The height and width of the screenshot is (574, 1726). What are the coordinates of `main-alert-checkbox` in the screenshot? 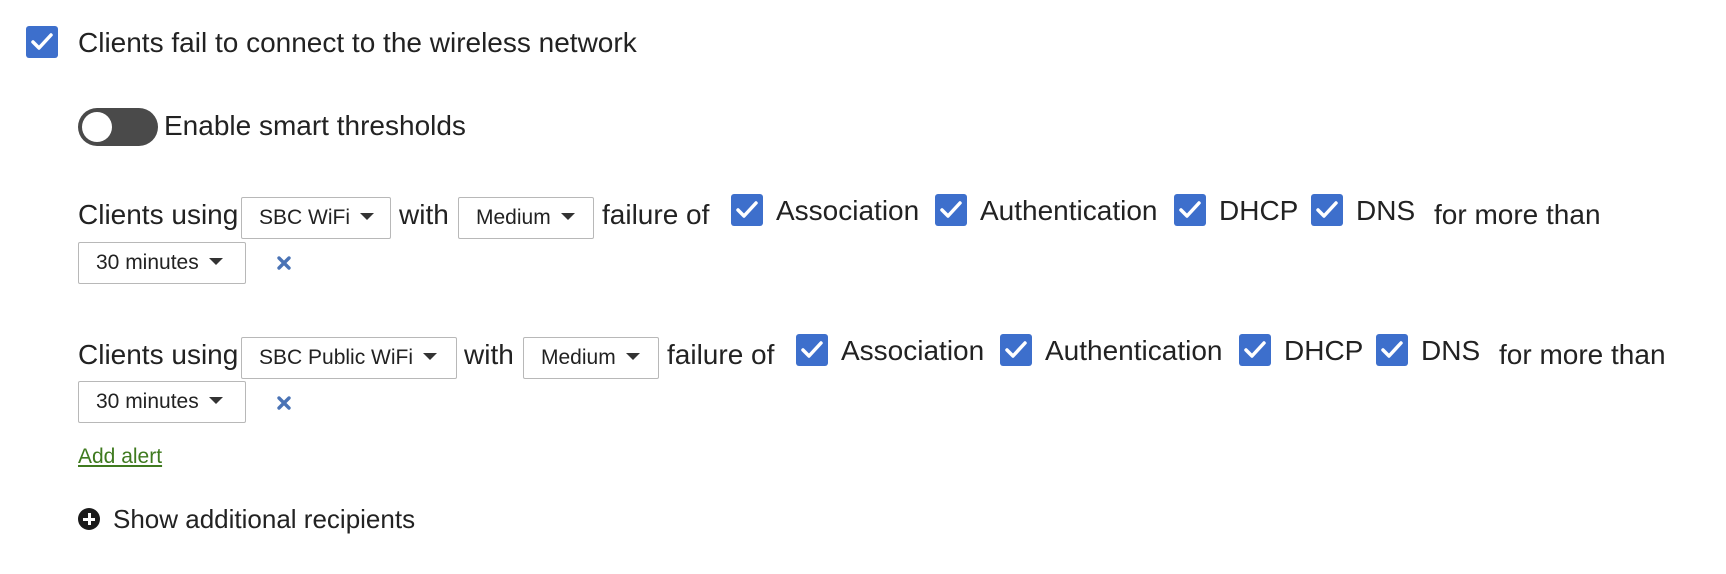 It's located at (42, 42).